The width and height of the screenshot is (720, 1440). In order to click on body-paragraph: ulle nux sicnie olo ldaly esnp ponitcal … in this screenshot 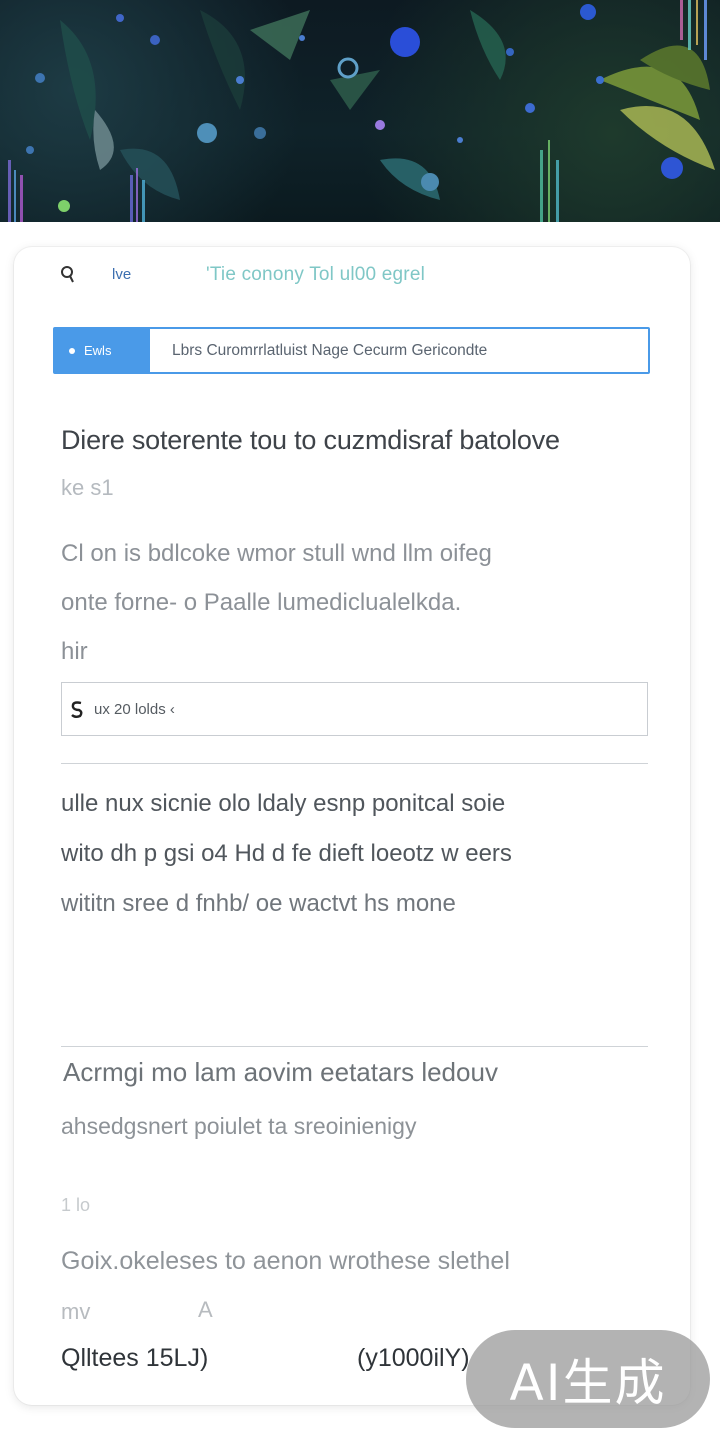, I will do `click(358, 854)`.